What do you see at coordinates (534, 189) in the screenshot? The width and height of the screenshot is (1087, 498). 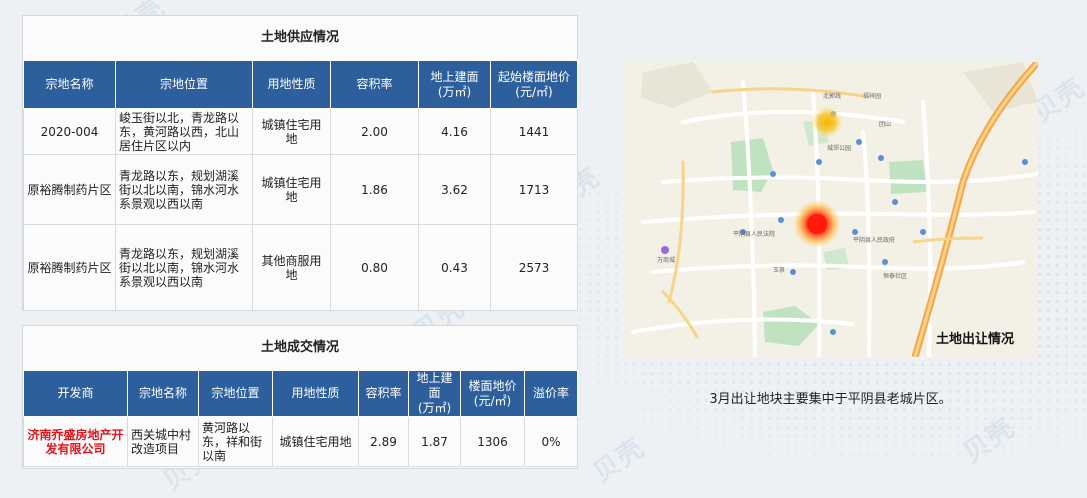 I see `cell-start-price: 1713` at bounding box center [534, 189].